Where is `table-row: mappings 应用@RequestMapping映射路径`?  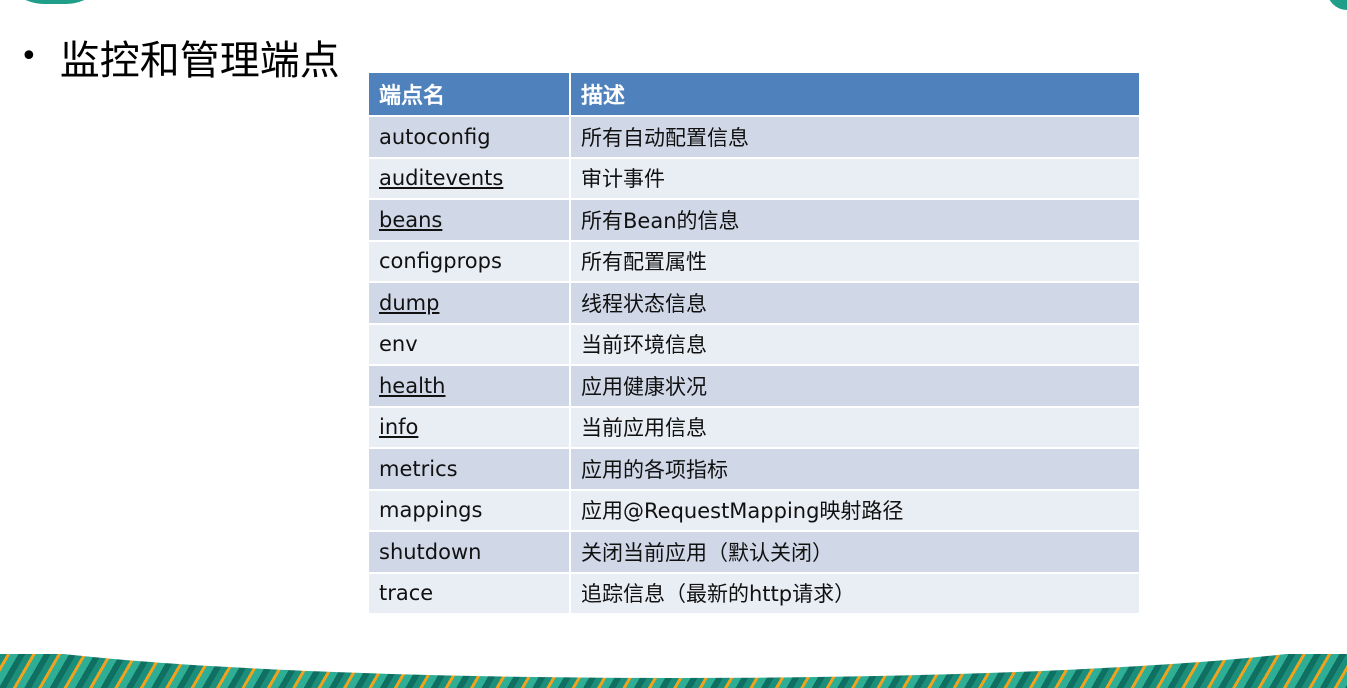 table-row: mappings 应用@RequestMapping映射路径 is located at coordinates (755, 510).